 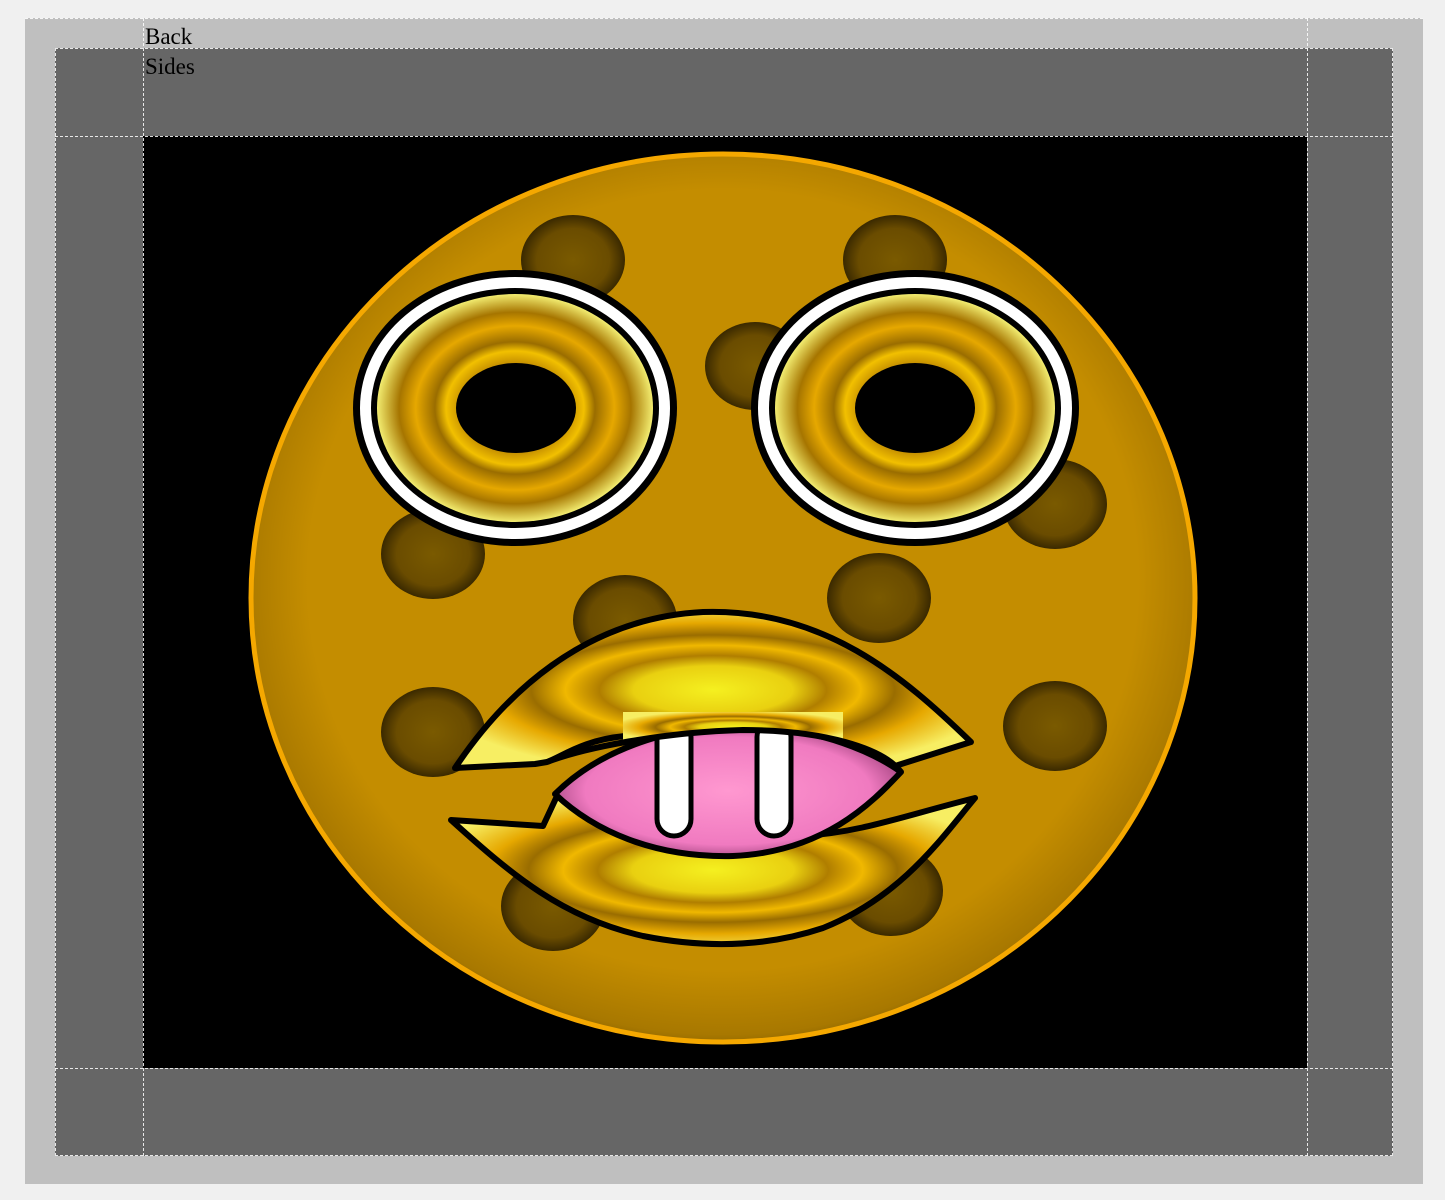 I want to click on panel-labels: Back Sides, so click(x=170, y=52).